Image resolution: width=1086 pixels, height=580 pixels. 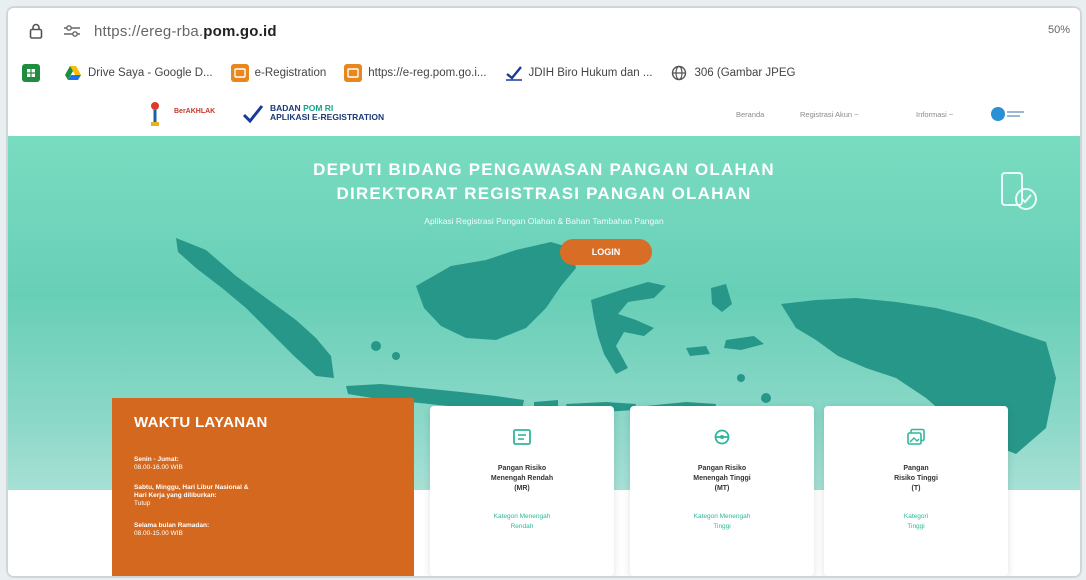 I want to click on card-category: Kategori Menengah Rendah, so click(x=522, y=522).